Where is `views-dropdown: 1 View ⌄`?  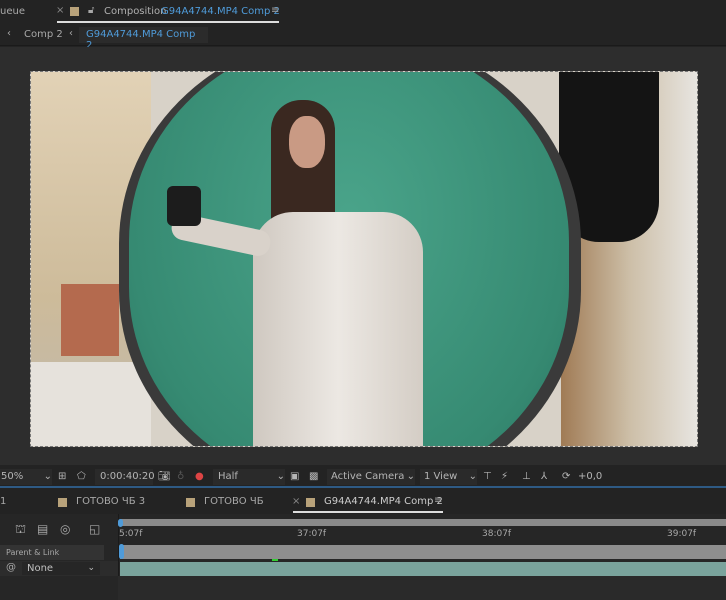
views-dropdown: 1 View ⌄ is located at coordinates (448, 477).